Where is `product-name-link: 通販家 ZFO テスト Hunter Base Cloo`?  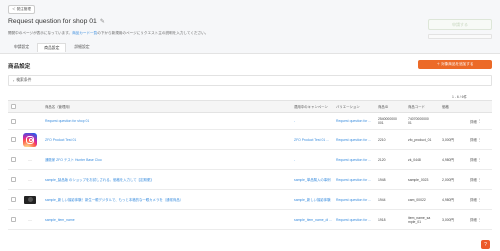 product-name-link: 通販家 ZFO テスト Hunter Base Cloo is located at coordinates (168, 159).